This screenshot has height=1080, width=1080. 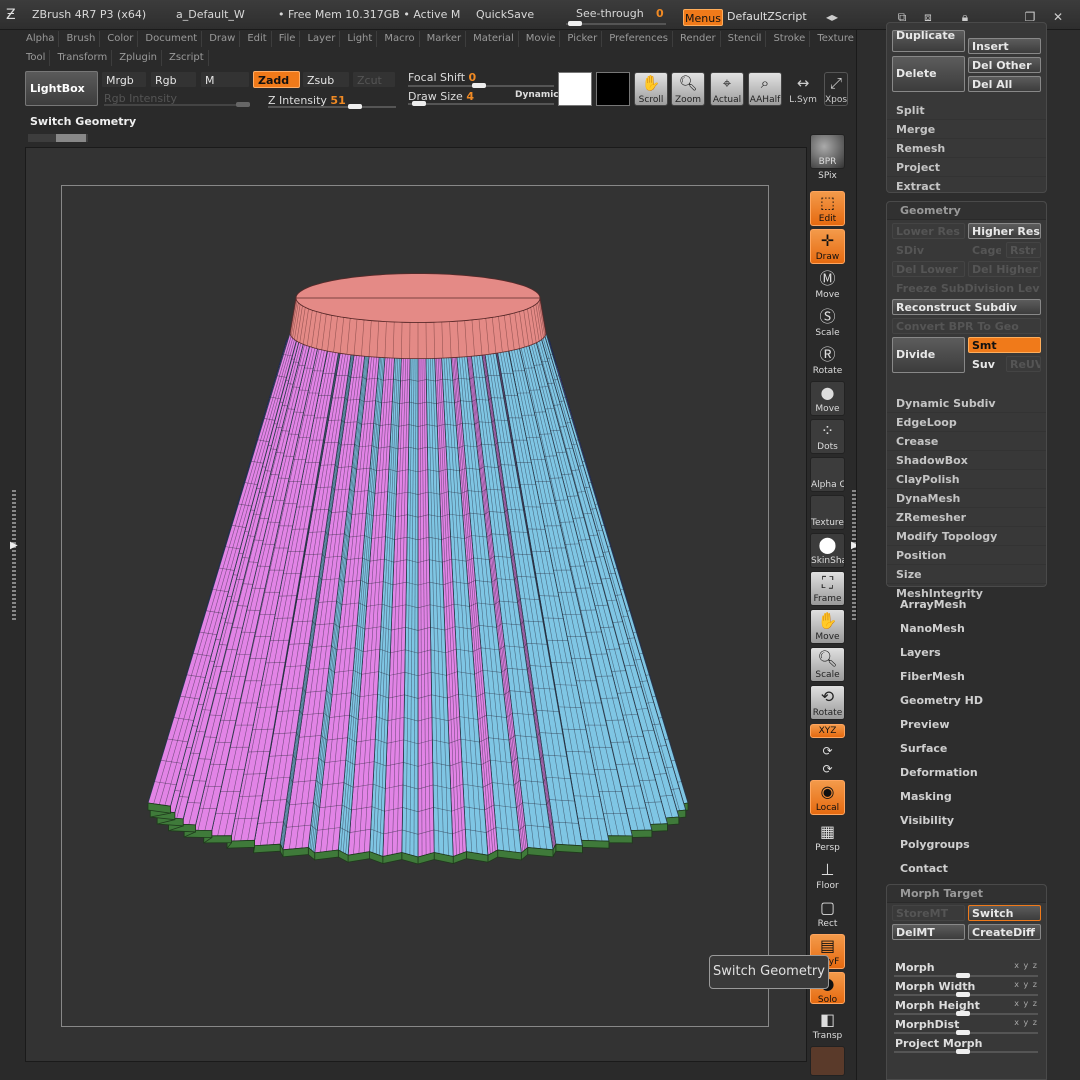 I want to click on spix-slider: SPix, so click(x=827, y=179).